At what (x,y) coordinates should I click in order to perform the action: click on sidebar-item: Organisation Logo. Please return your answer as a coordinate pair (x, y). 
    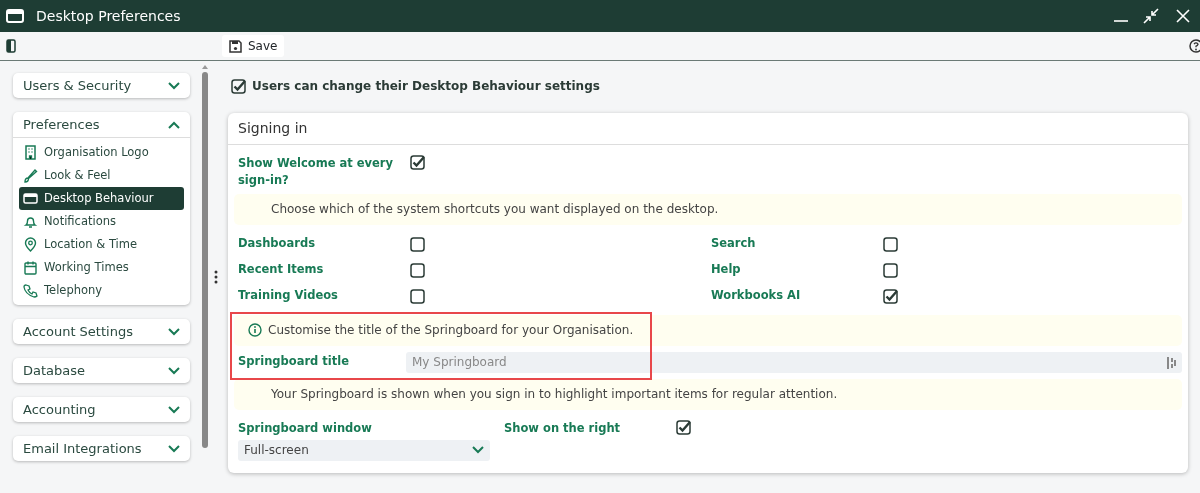
    Looking at the image, I should click on (101, 152).